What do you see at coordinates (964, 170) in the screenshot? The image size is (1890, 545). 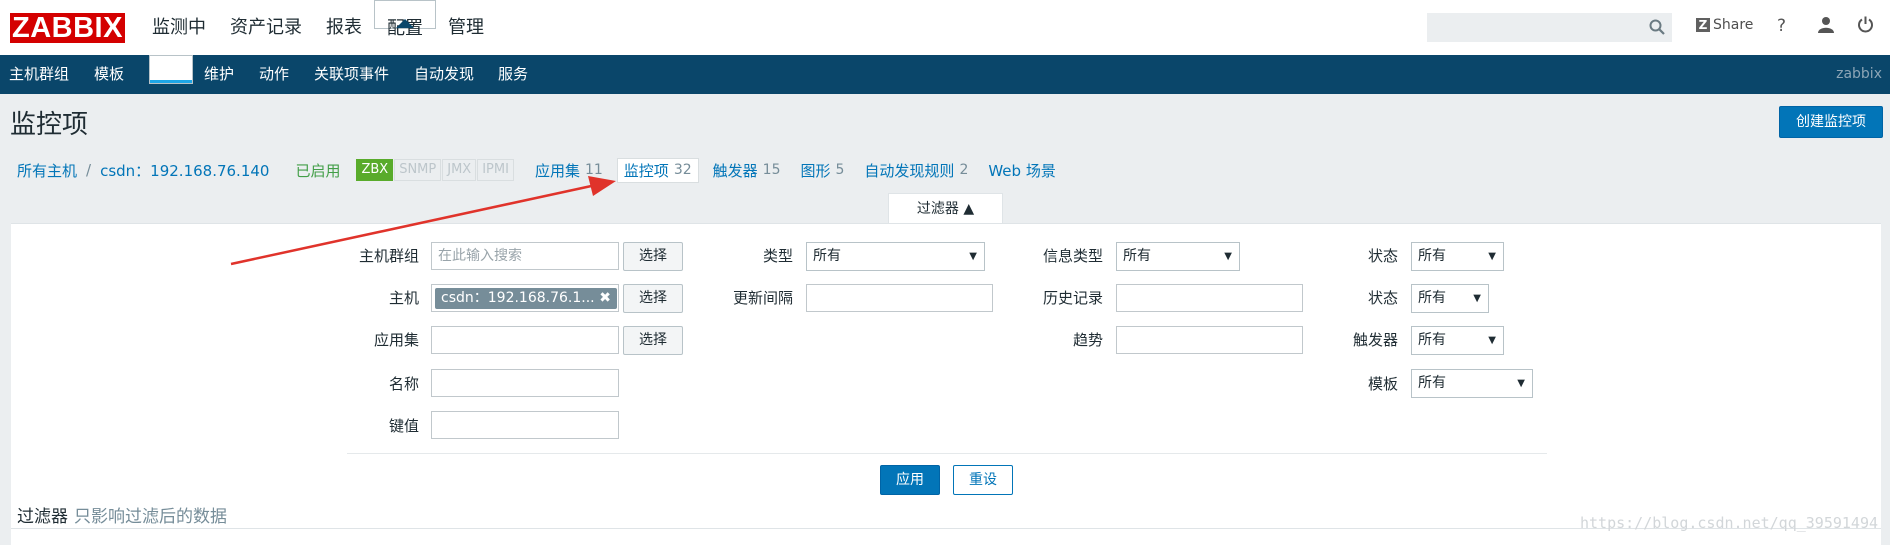 I see `tab-discovery-rules-count: 2` at bounding box center [964, 170].